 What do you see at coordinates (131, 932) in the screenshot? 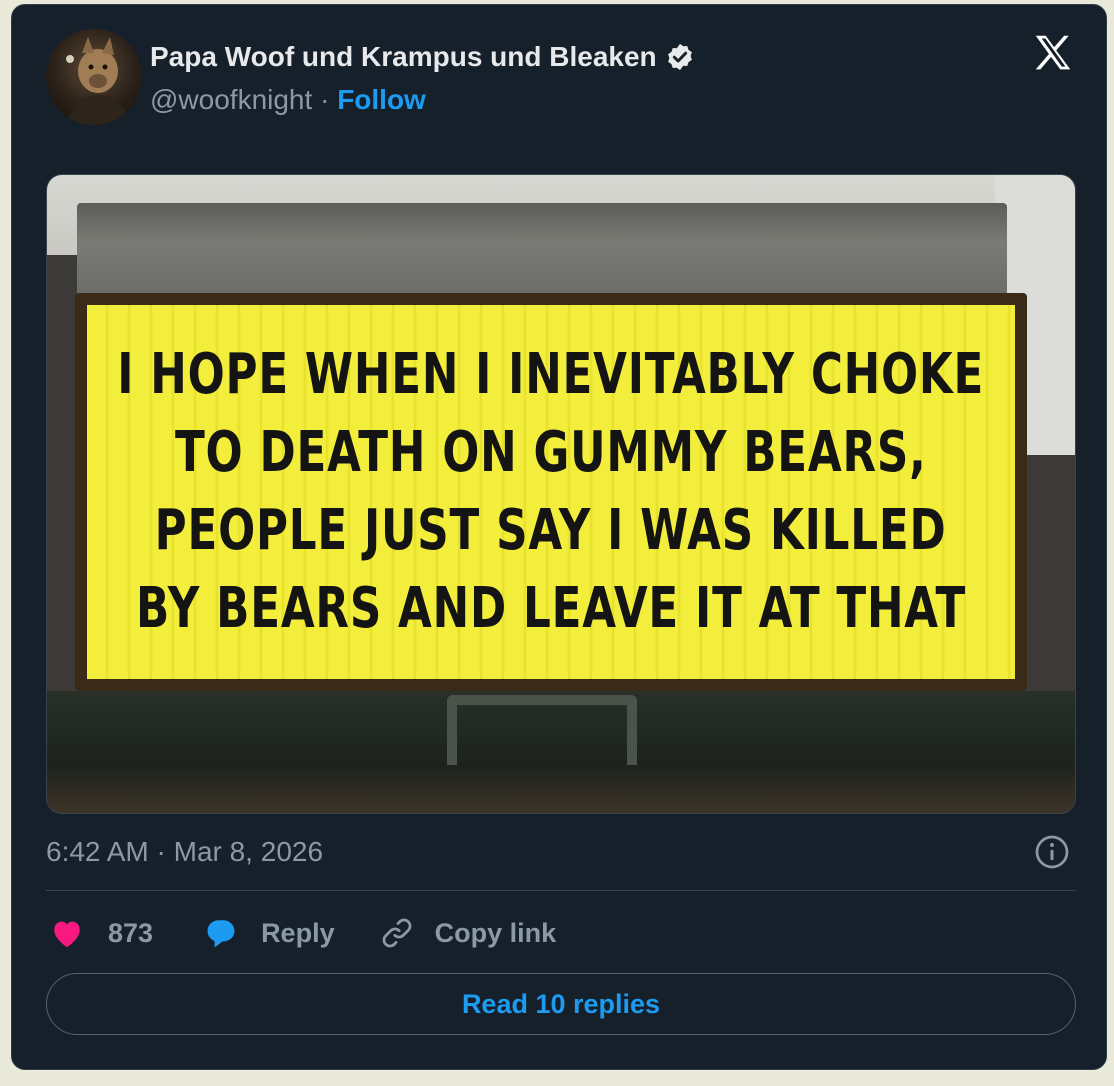
I see `like-count: 873` at bounding box center [131, 932].